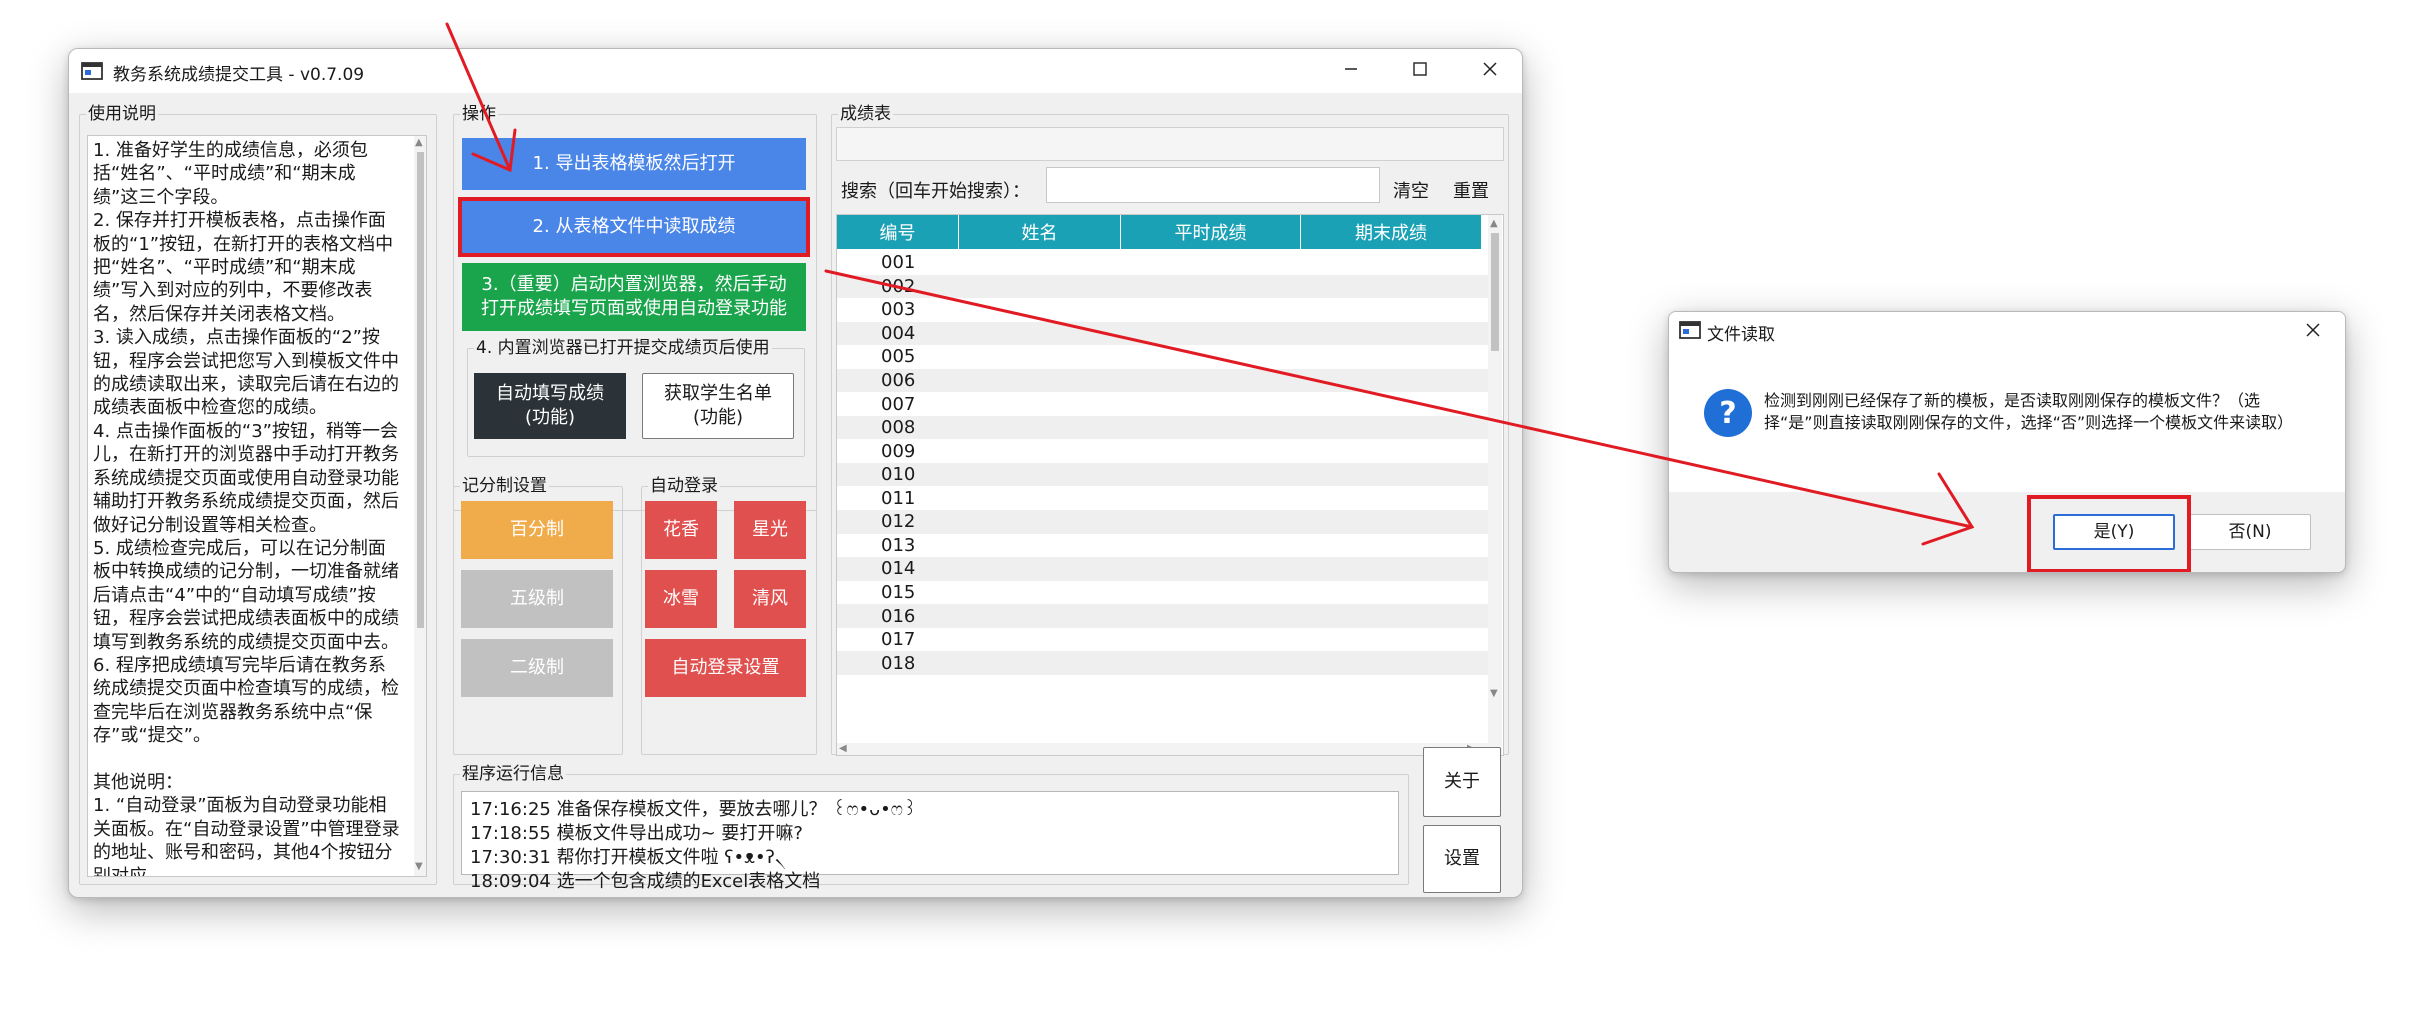 Image resolution: width=2419 pixels, height=1026 pixels. What do you see at coordinates (898, 498) in the screenshot?
I see `cell-id: 011` at bounding box center [898, 498].